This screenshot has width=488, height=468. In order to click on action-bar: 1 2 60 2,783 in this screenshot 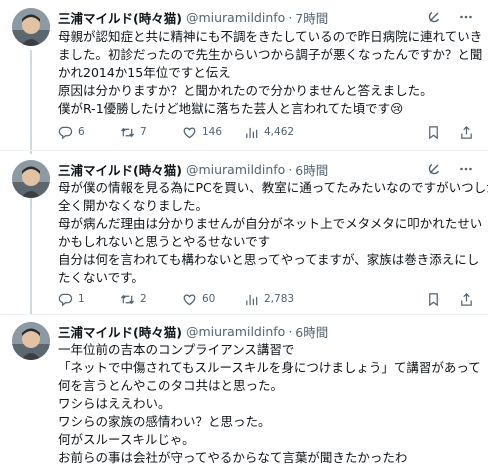, I will do `click(266, 299)`.